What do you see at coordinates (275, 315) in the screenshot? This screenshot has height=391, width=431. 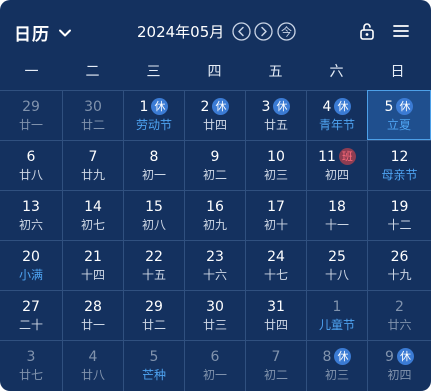 I see `day-cell: 31 廿四` at bounding box center [275, 315].